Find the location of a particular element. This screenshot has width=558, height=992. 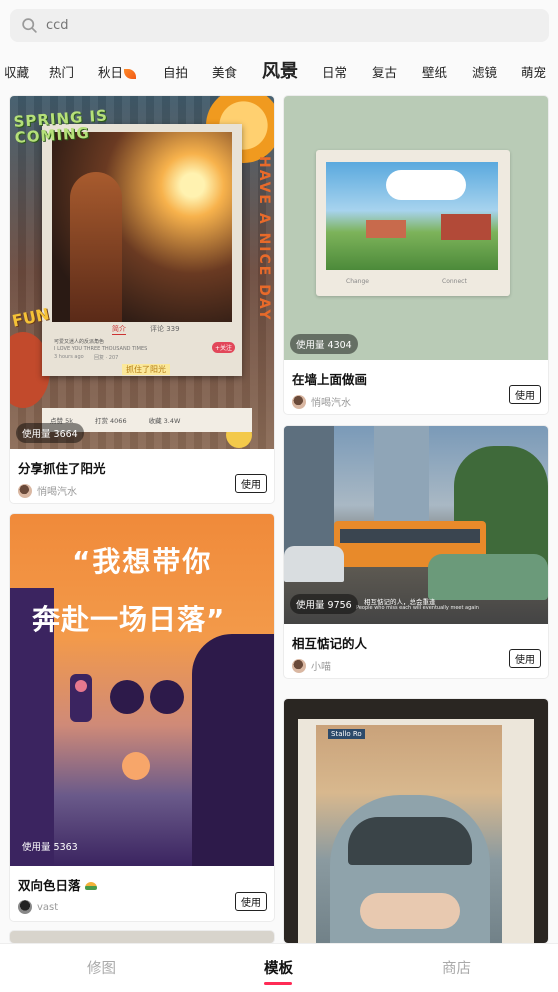

tab-favorites: 収藏 is located at coordinates (16, 71).